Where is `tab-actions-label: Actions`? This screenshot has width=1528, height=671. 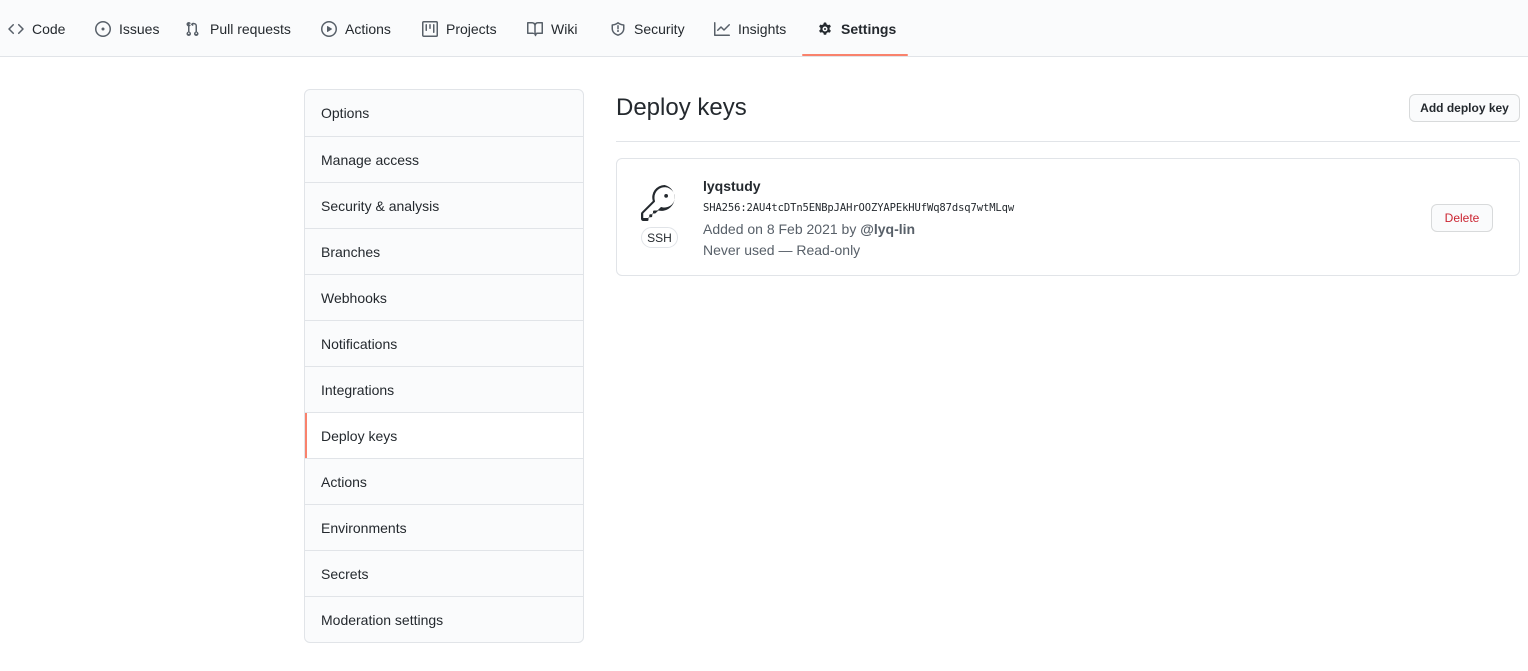 tab-actions-label: Actions is located at coordinates (368, 28).